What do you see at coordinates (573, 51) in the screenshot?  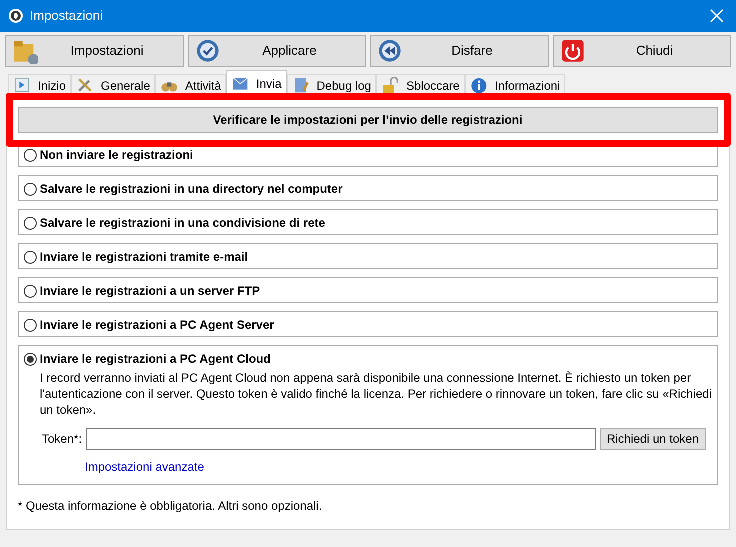 I see `power-icon` at bounding box center [573, 51].